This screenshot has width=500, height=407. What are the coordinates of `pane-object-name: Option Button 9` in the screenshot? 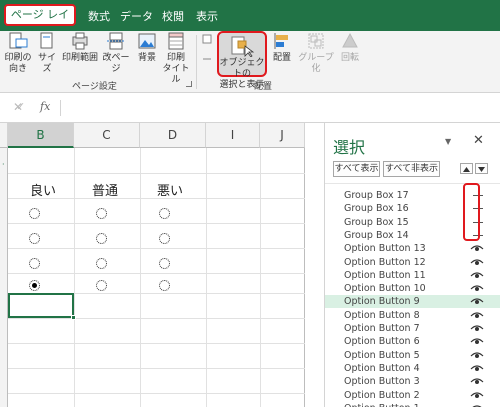 It's located at (382, 302).